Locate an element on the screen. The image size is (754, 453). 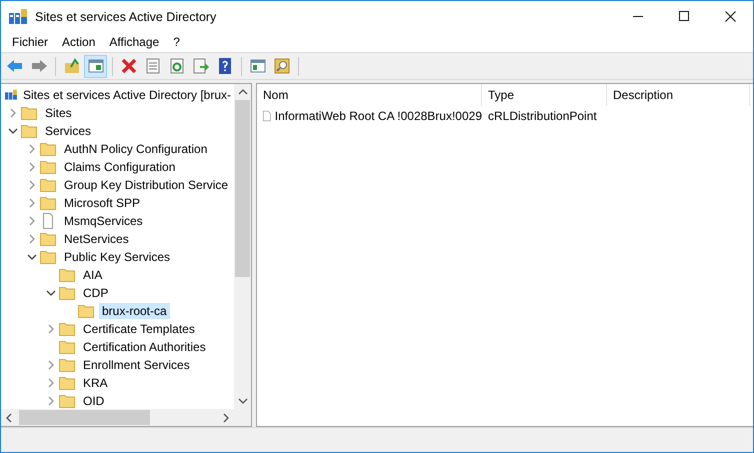
close-icon is located at coordinates (730, 16).